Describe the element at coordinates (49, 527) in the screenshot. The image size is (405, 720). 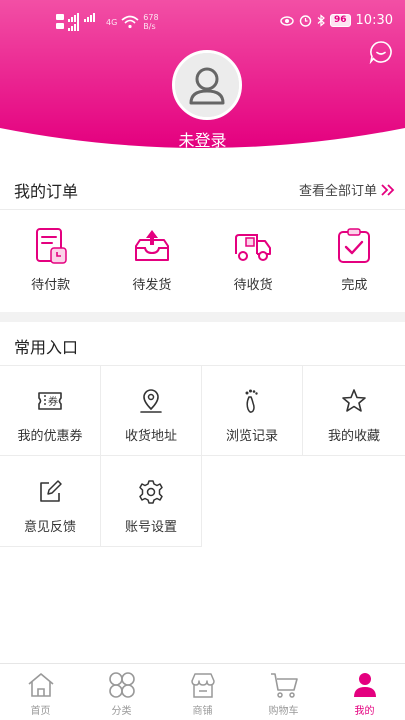
I see `shortcut-feedback-label: 意见反馈` at that location.